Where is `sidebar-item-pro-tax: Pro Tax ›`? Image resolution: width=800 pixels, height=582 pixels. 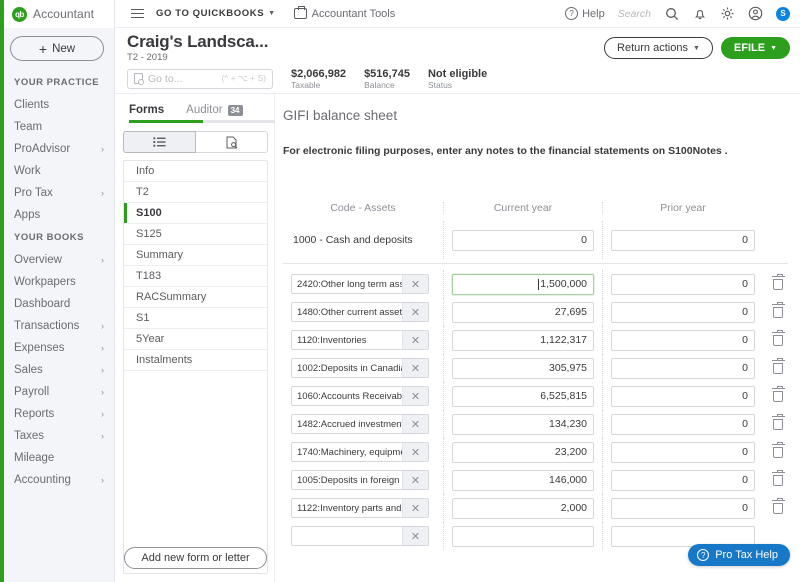 sidebar-item-pro-tax: Pro Tax › is located at coordinates (57, 193).